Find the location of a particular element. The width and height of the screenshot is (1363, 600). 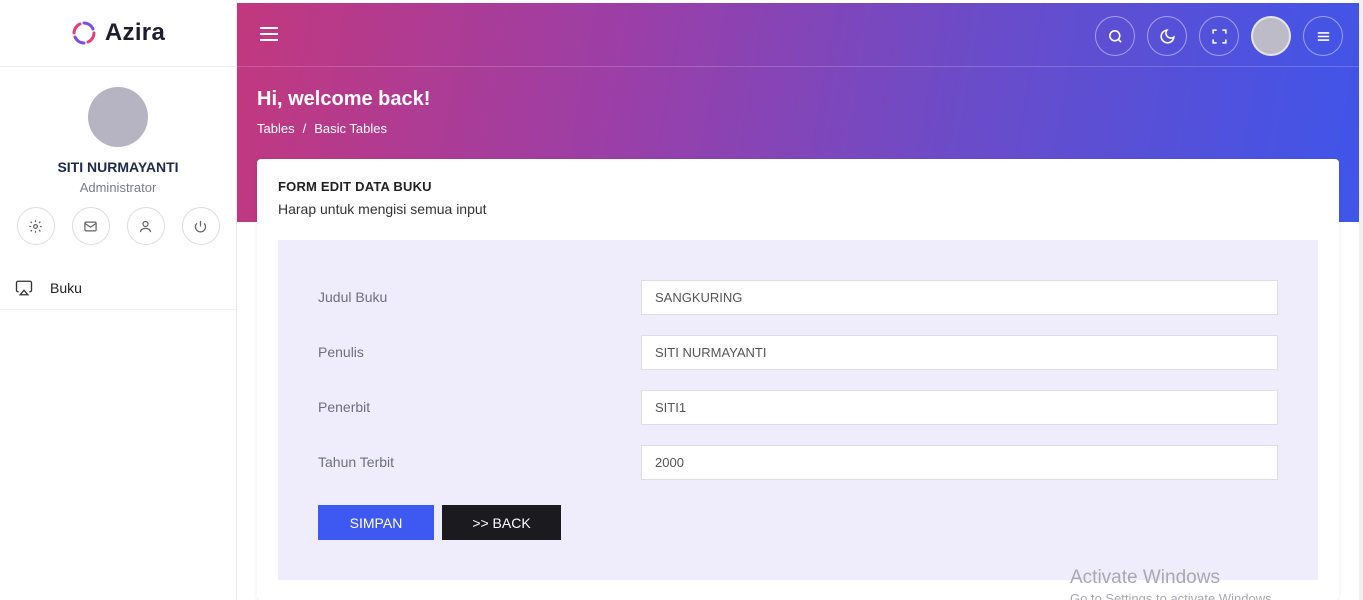

penerbit-label: Penerbit is located at coordinates (344, 407).